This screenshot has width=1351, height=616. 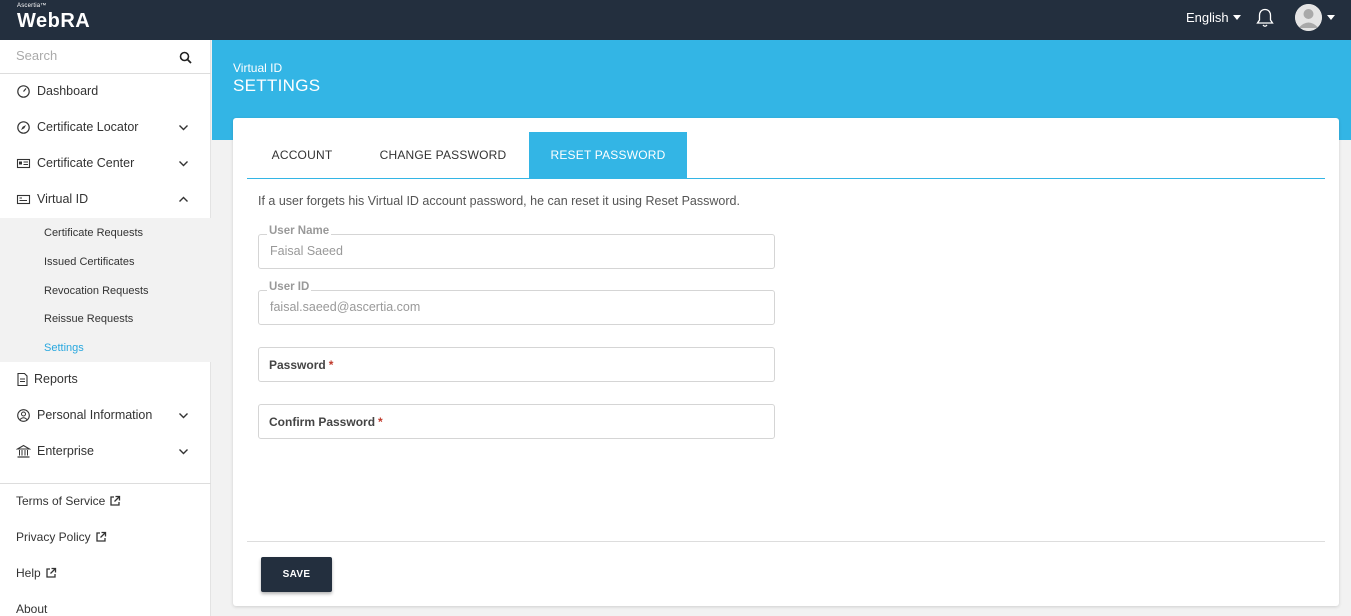 I want to click on userid-label: User ID, so click(x=289, y=287).